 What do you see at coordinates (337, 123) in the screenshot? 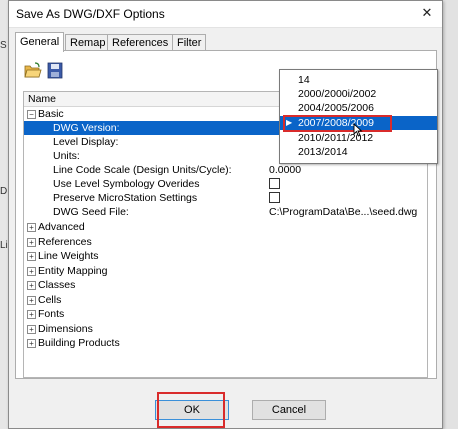
I see `selected-option-highlight-box` at bounding box center [337, 123].